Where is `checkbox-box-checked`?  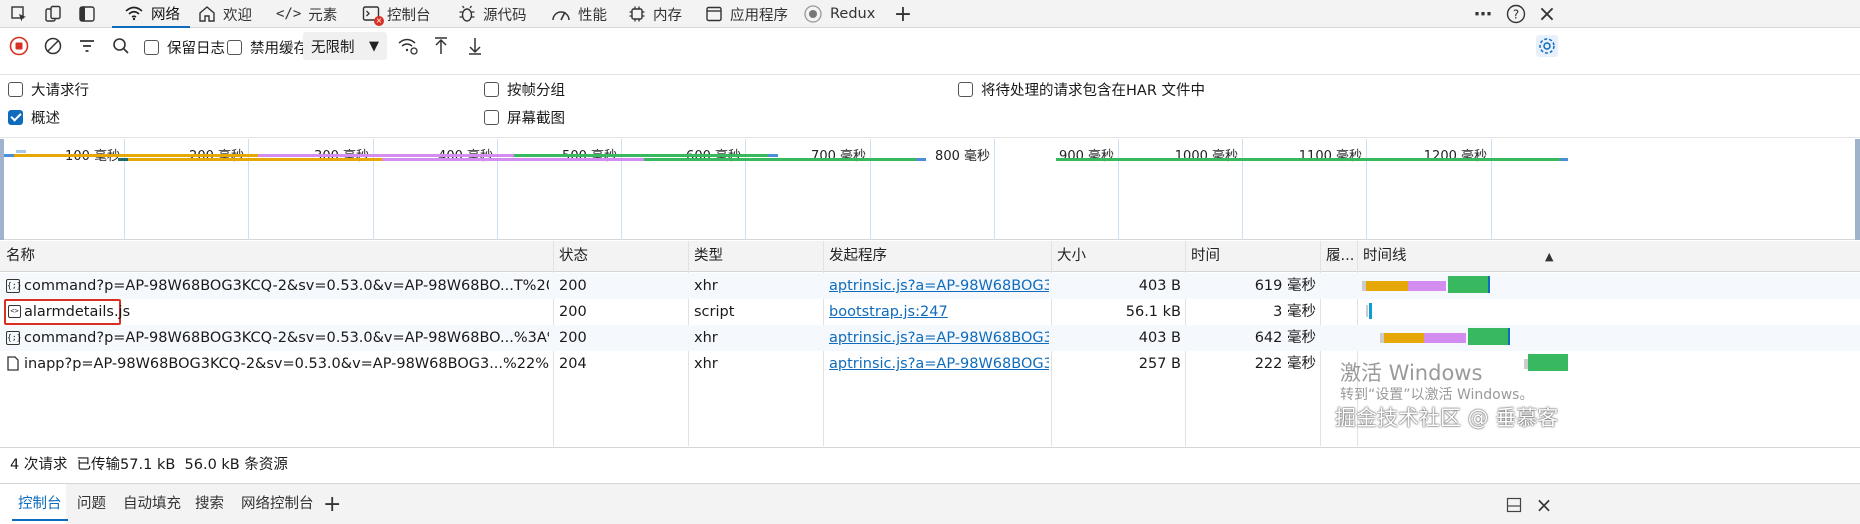
checkbox-box-checked is located at coordinates (15, 117).